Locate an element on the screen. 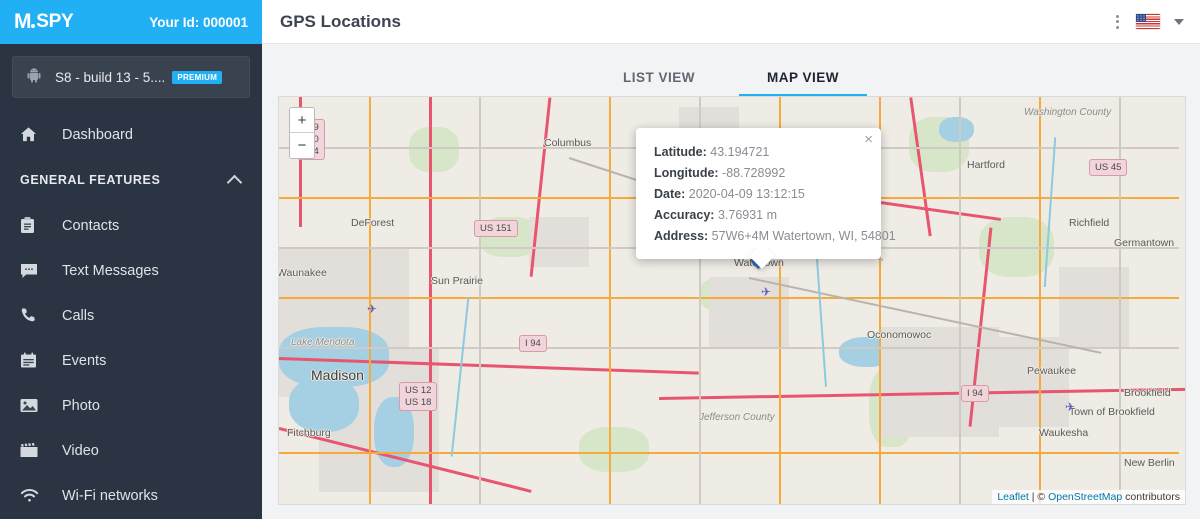 This screenshot has height=519, width=1200. android-icon is located at coordinates (34, 77).